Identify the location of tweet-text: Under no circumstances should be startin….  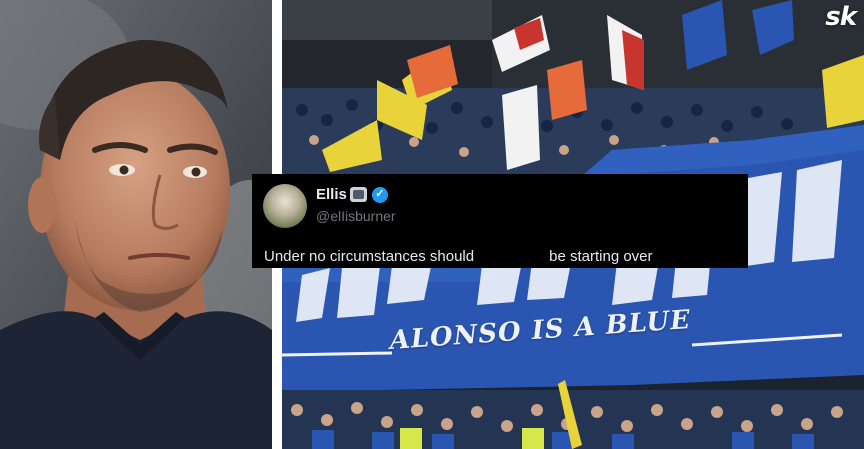
(458, 256).